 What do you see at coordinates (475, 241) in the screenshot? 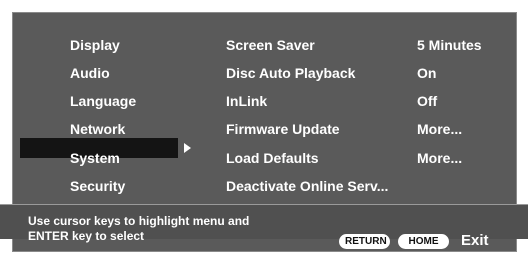
I see `exit-button: Exit` at bounding box center [475, 241].